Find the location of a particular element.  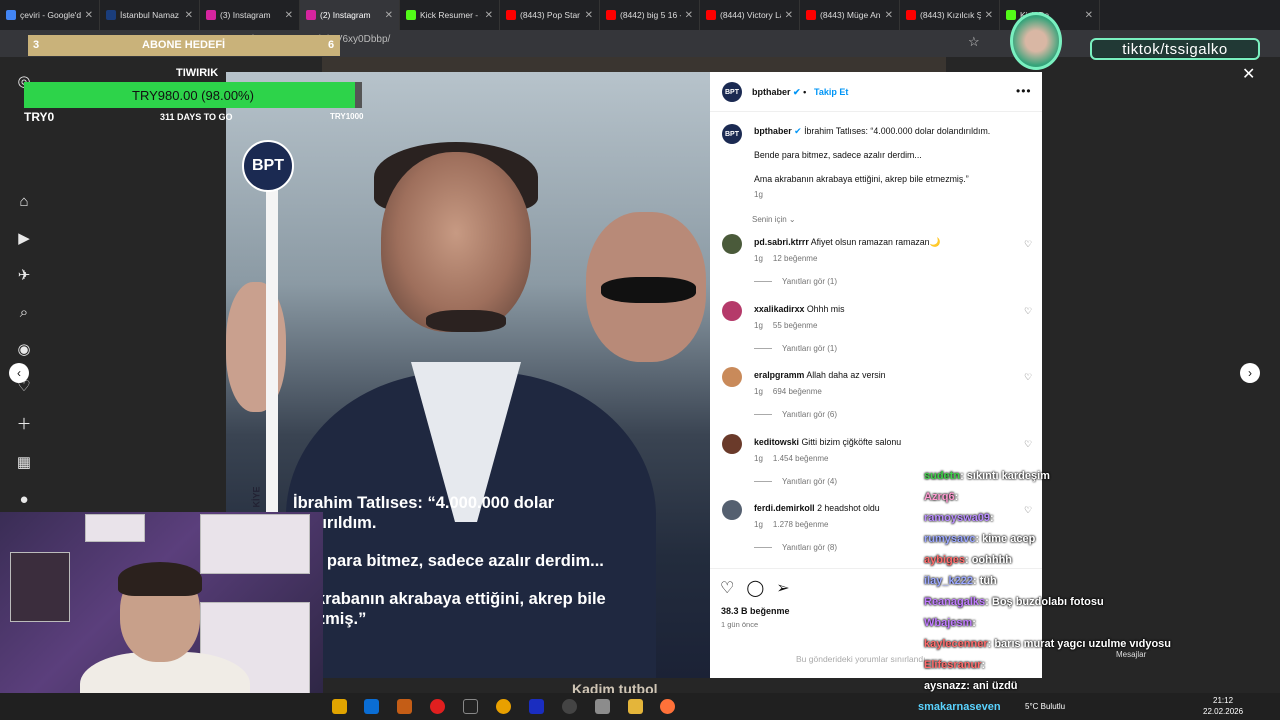

like-heart-icon: ♡ is located at coordinates (727, 588).